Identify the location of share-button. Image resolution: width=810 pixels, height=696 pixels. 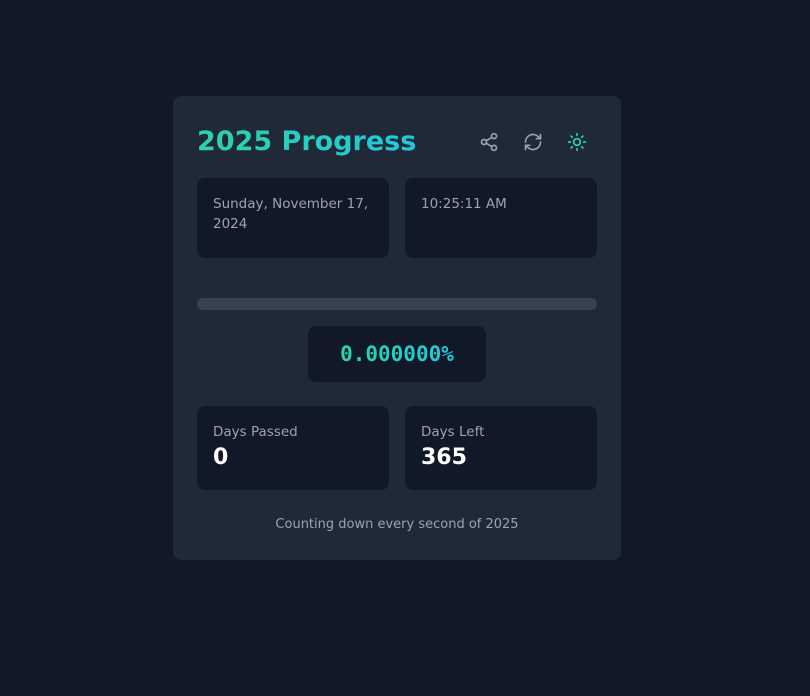
(489, 142).